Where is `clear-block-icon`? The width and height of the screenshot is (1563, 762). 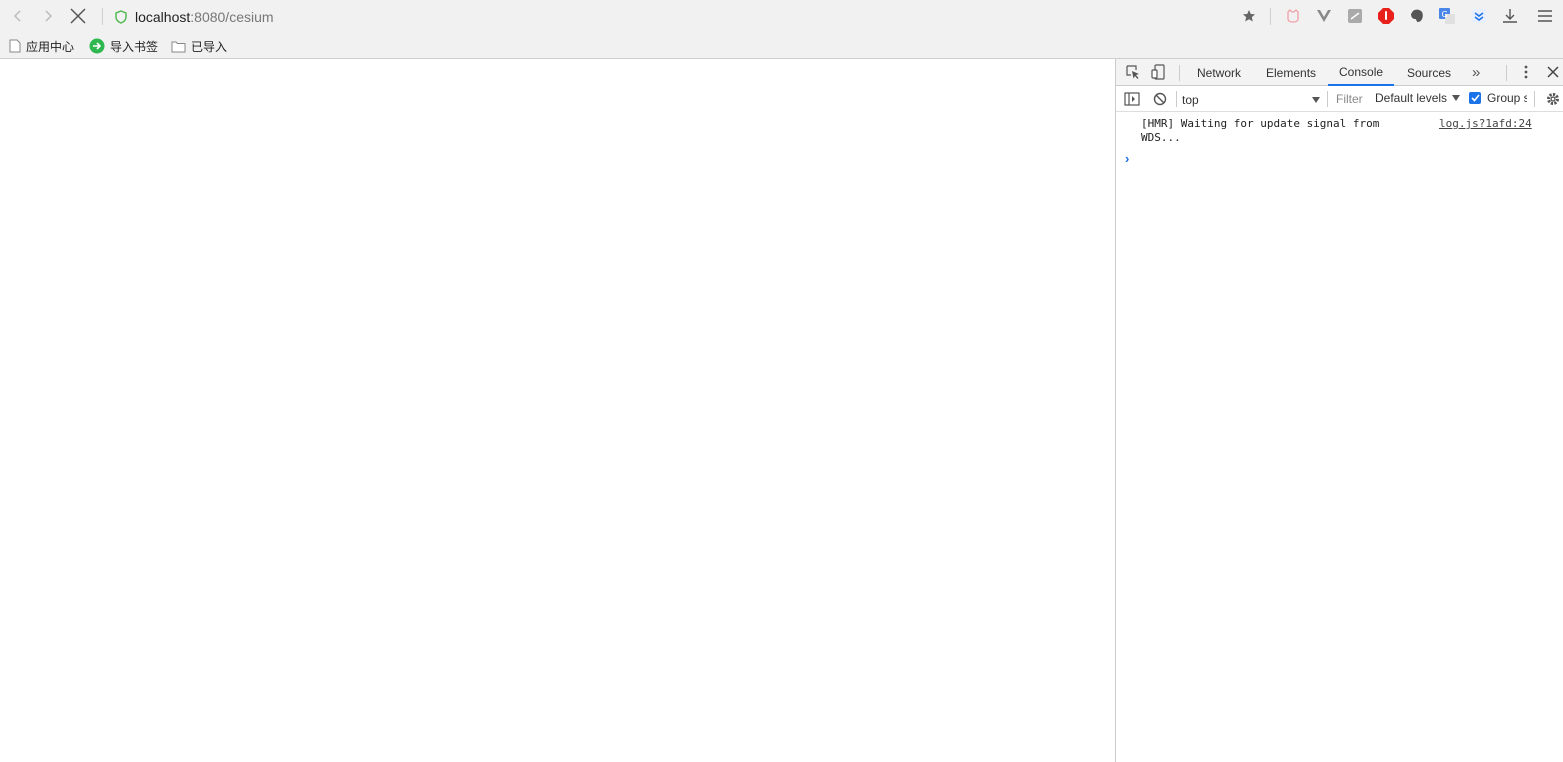 clear-block-icon is located at coordinates (1160, 99).